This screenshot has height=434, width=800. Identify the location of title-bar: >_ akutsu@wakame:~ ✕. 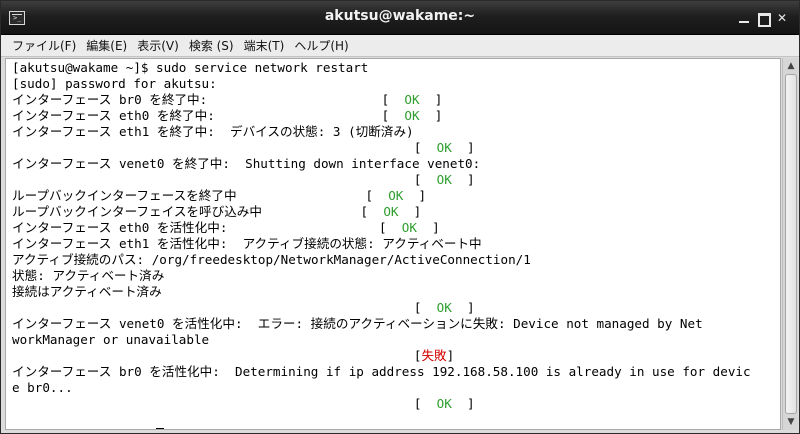
(400, 18).